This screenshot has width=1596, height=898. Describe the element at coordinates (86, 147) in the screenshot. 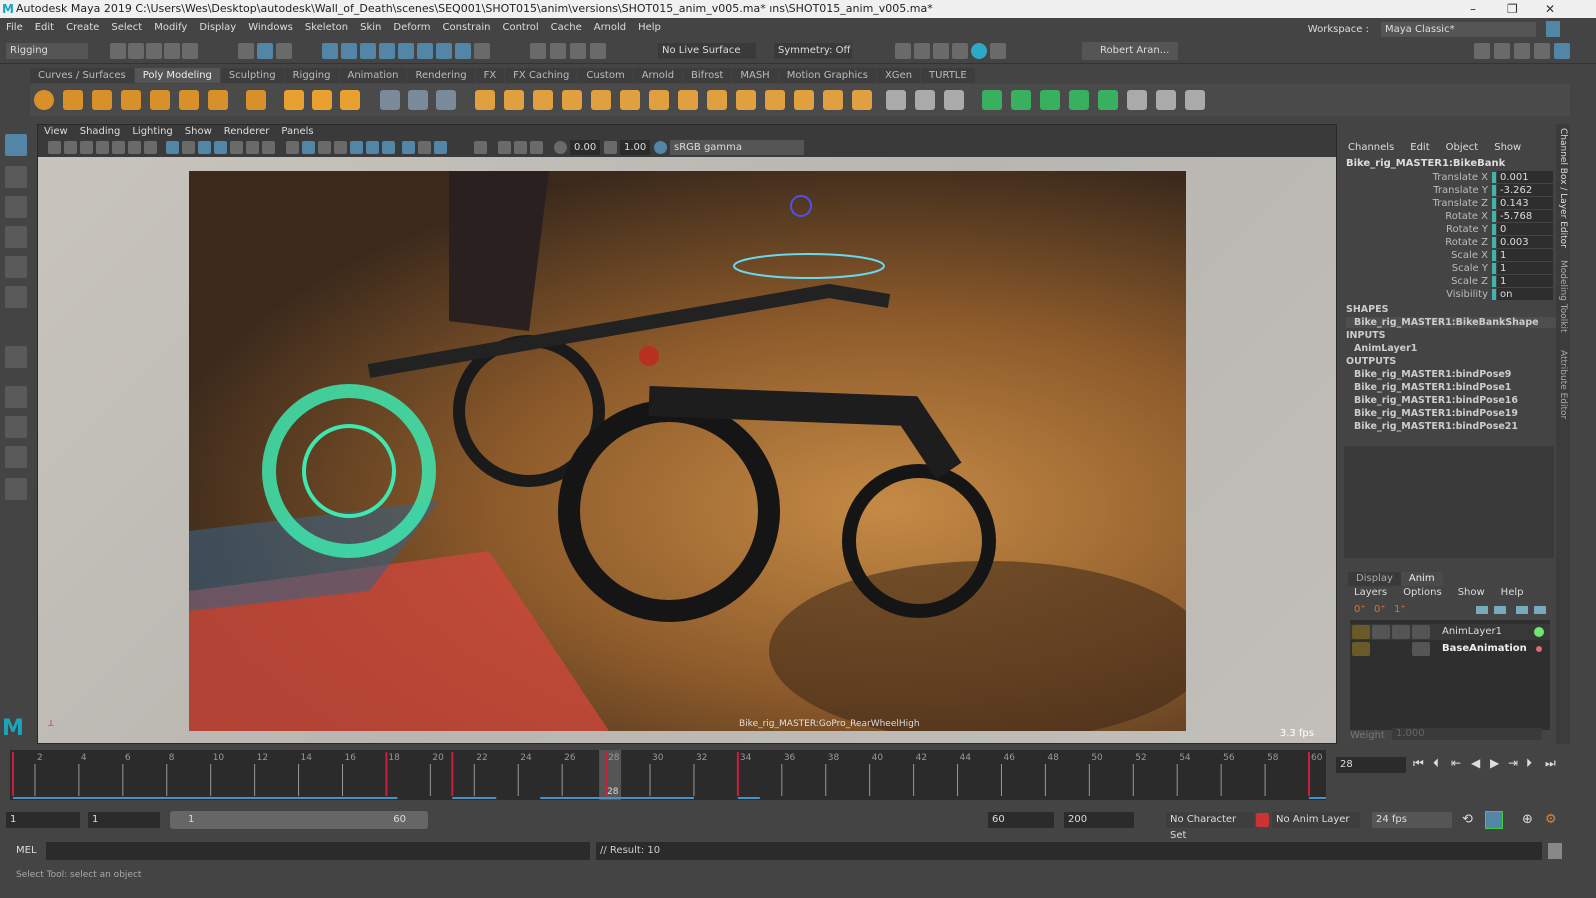

I see `camera-attributes-icon` at that location.